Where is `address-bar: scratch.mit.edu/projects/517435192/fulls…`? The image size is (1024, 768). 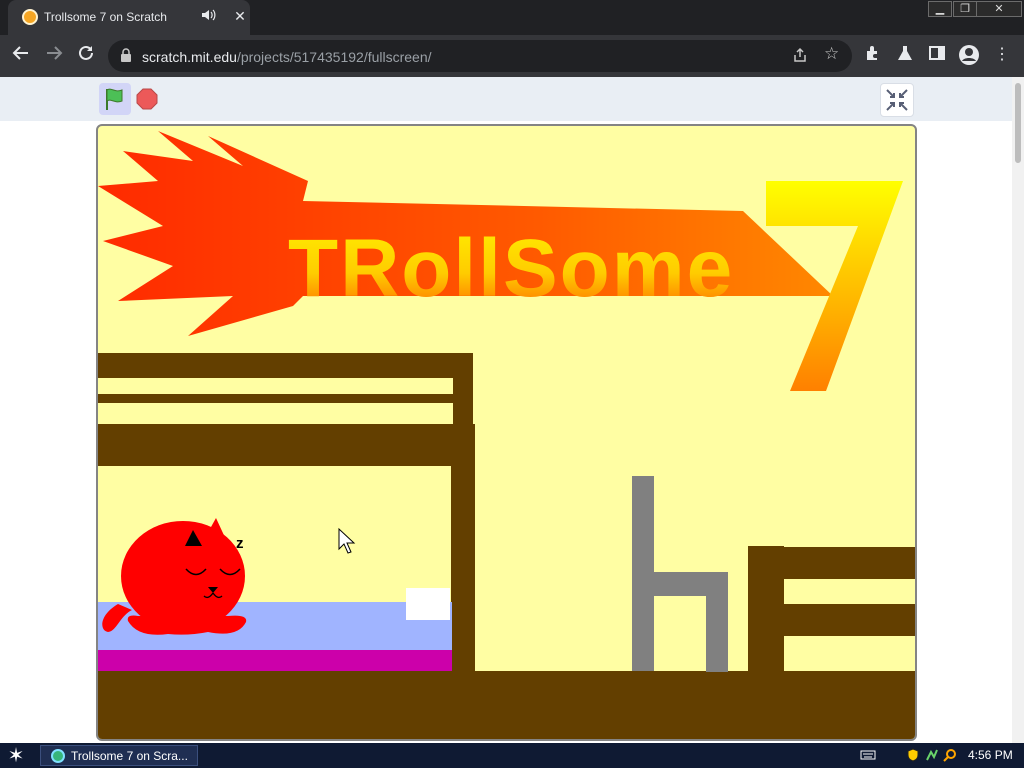
address-bar: scratch.mit.edu/projects/517435192/fulls… is located at coordinates (480, 56).